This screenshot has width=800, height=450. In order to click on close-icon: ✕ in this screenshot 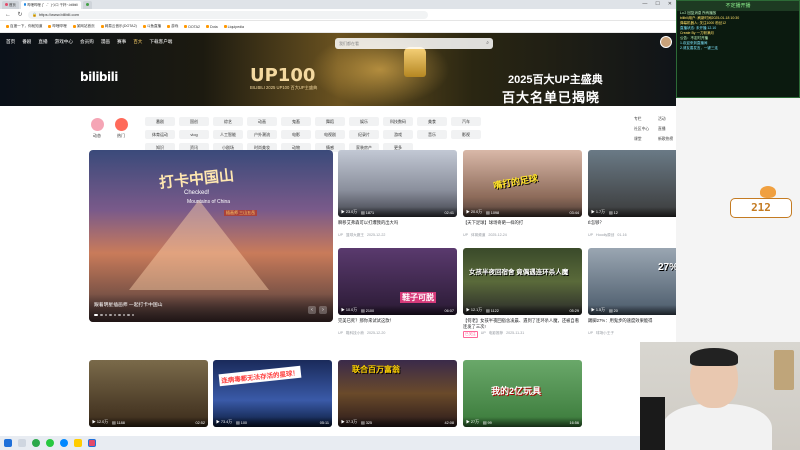, I will do `click(670, 4)`.